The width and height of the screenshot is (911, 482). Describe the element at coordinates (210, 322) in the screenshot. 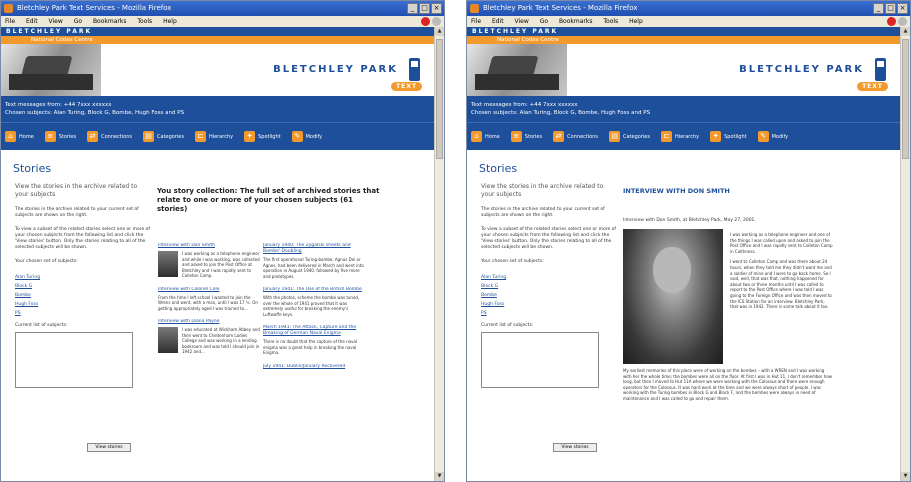

I see `story-link: Interview with Diana Payne` at that location.